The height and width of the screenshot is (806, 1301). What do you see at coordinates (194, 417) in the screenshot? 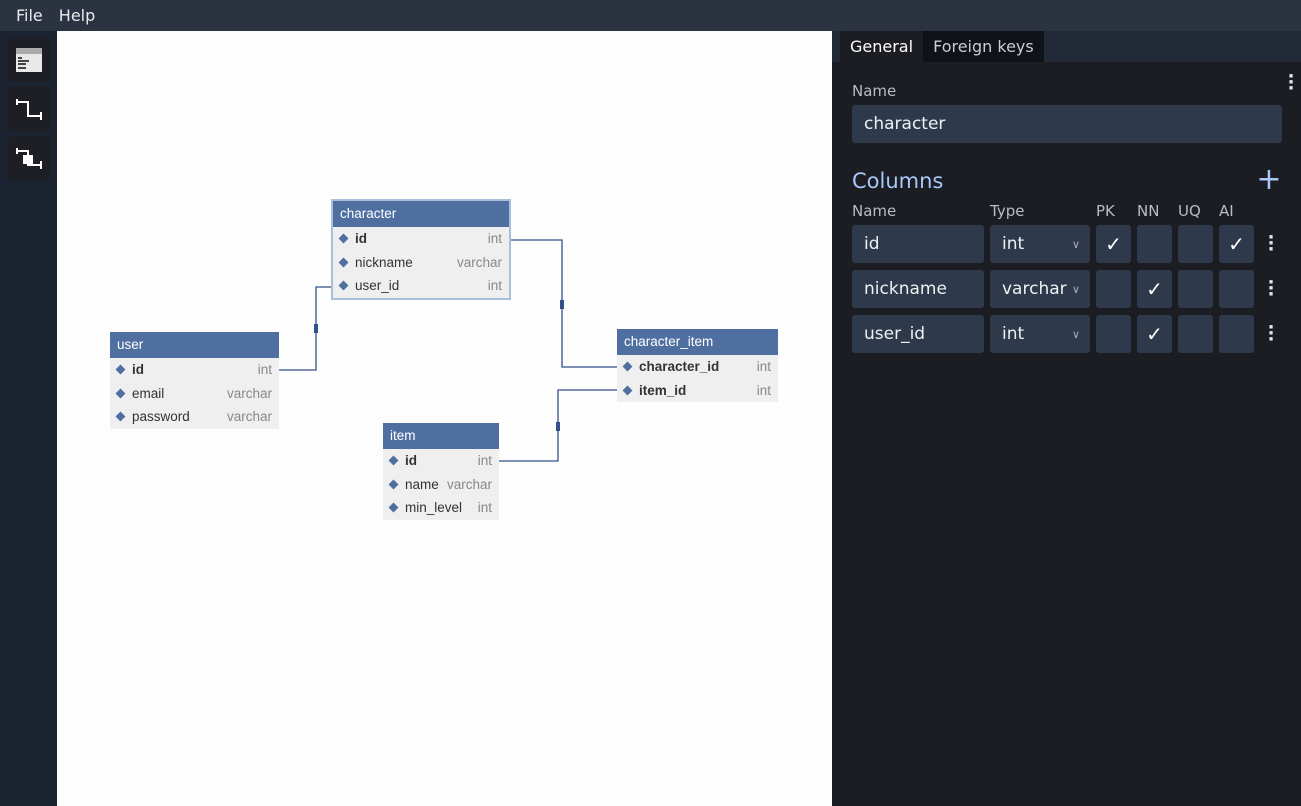
I see `table-row: password varchar` at bounding box center [194, 417].